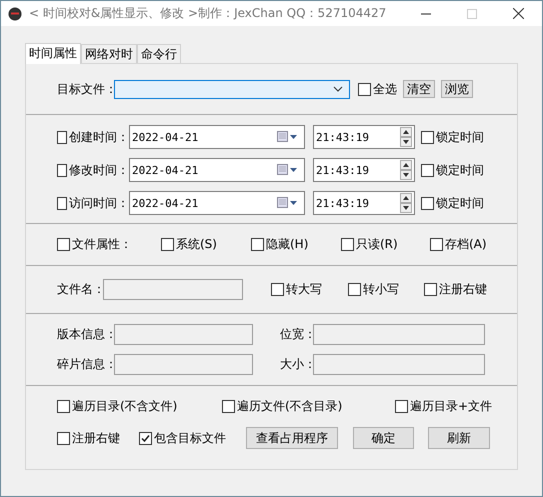  Describe the element at coordinates (173, 289) in the screenshot. I see `filename-field` at that location.